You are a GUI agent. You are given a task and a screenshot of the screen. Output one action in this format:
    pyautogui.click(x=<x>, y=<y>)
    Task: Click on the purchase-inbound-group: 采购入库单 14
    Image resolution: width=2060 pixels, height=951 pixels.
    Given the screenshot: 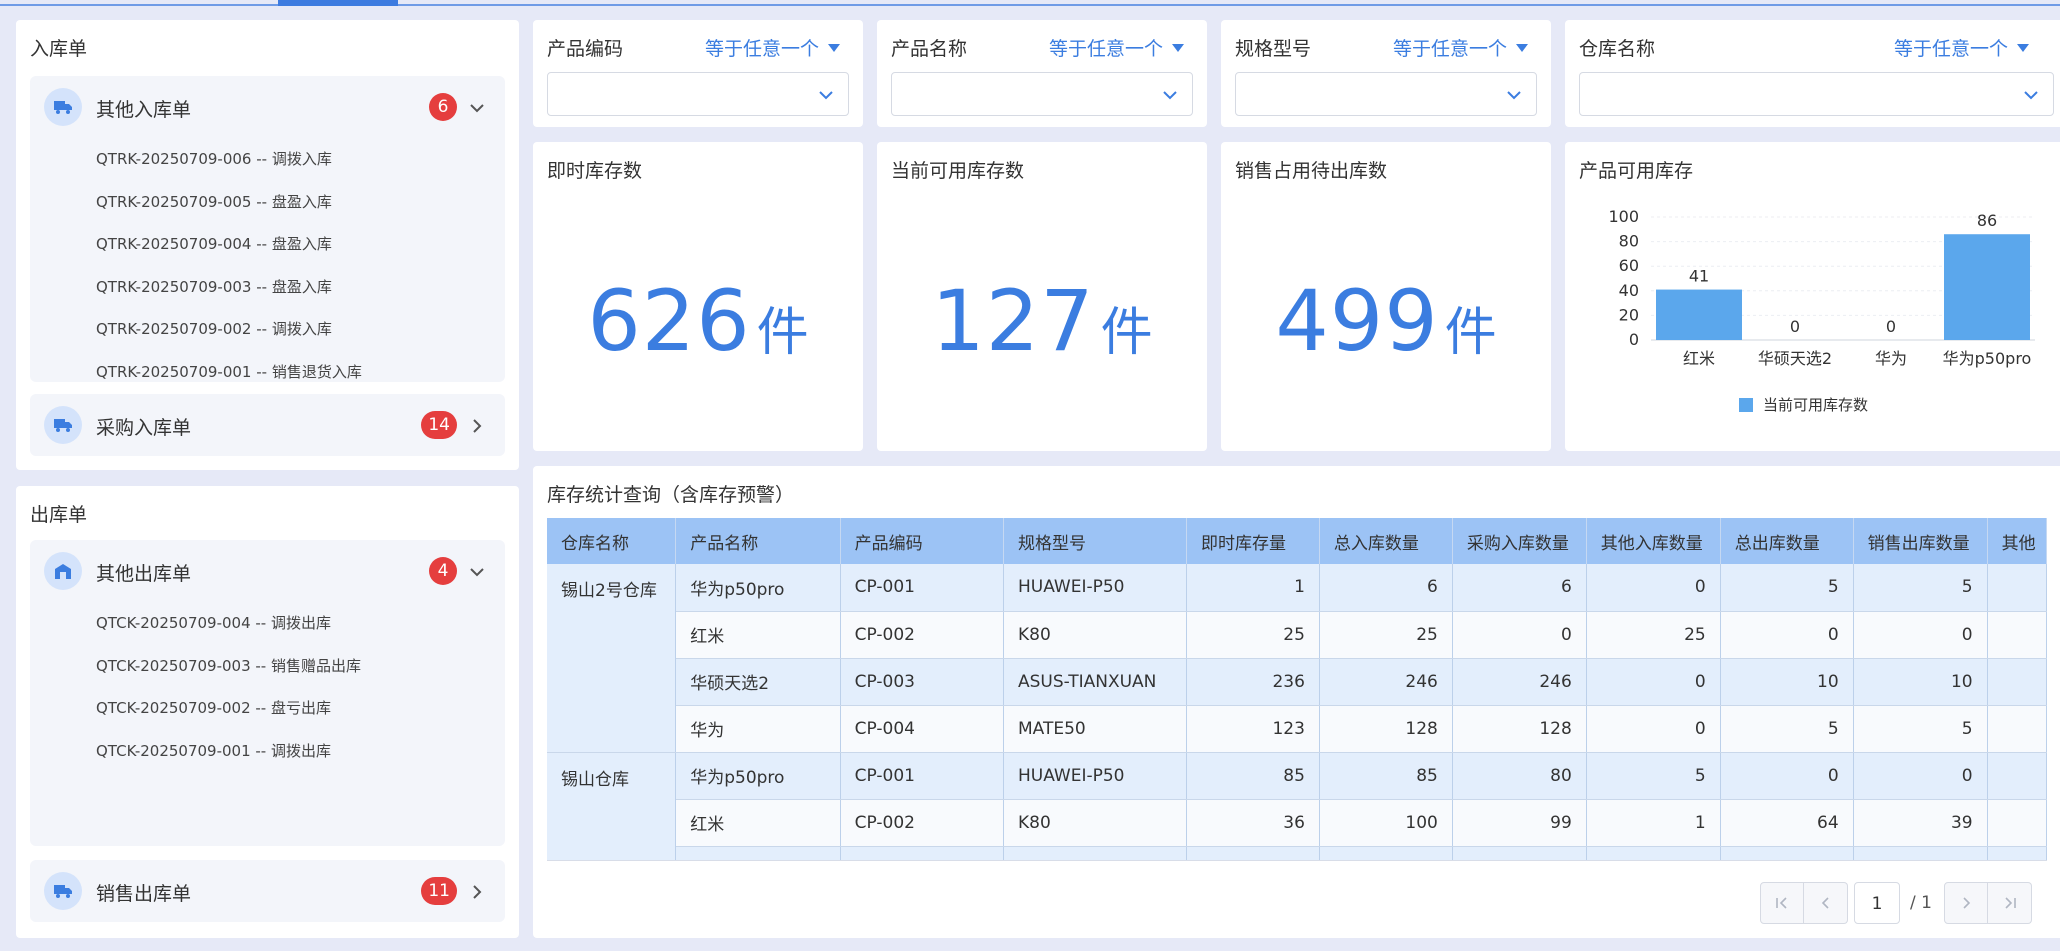 What is the action you would take?
    pyautogui.click(x=267, y=425)
    